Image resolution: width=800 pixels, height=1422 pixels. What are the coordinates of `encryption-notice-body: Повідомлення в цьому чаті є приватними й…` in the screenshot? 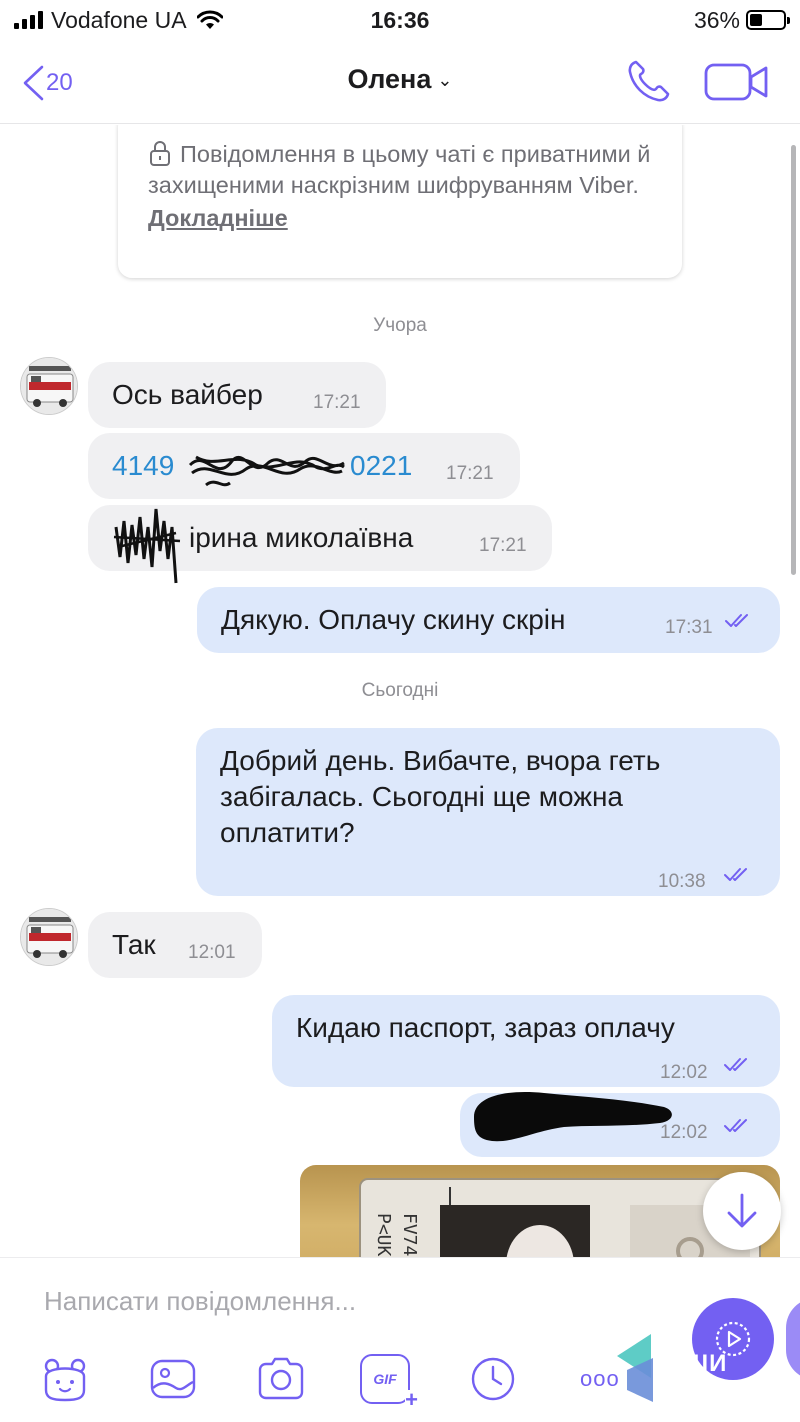 It's located at (399, 169).